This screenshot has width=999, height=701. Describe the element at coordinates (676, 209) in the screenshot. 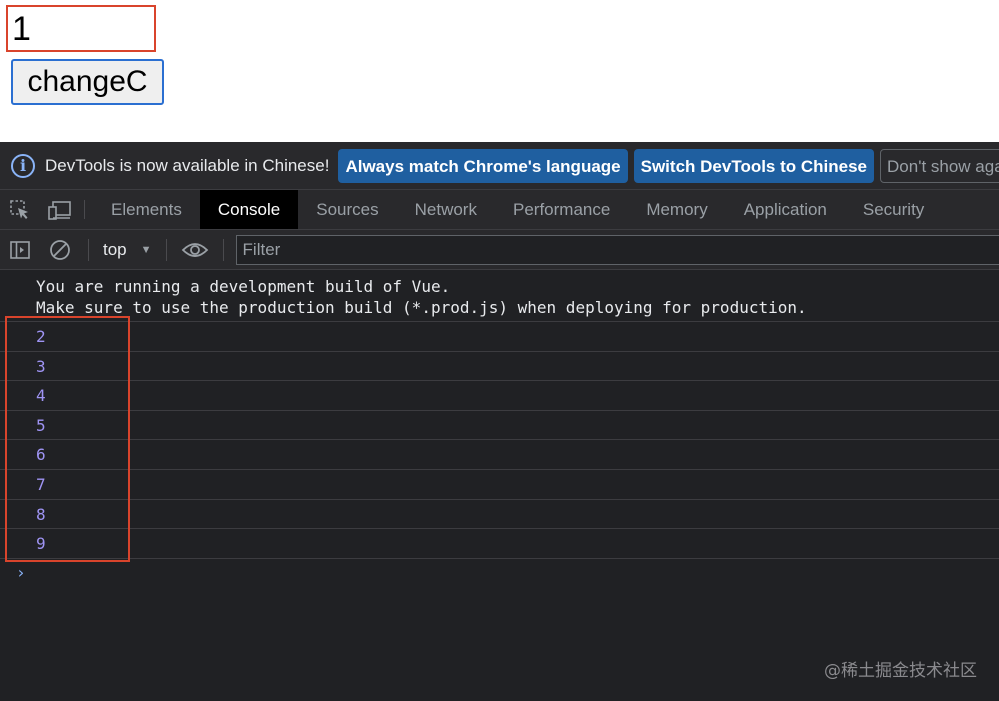

I see `tab-memory: Memory` at that location.